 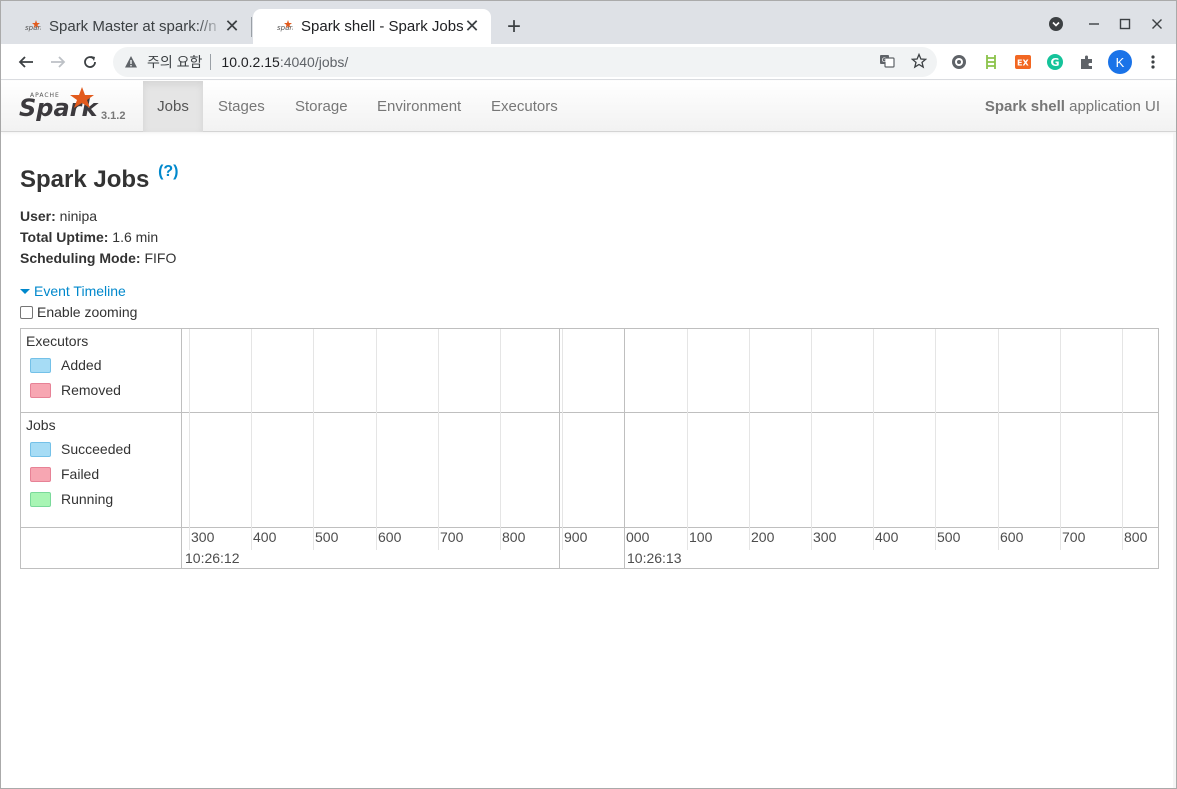 What do you see at coordinates (1174, 460) in the screenshot?
I see `page-scrollbar` at bounding box center [1174, 460].